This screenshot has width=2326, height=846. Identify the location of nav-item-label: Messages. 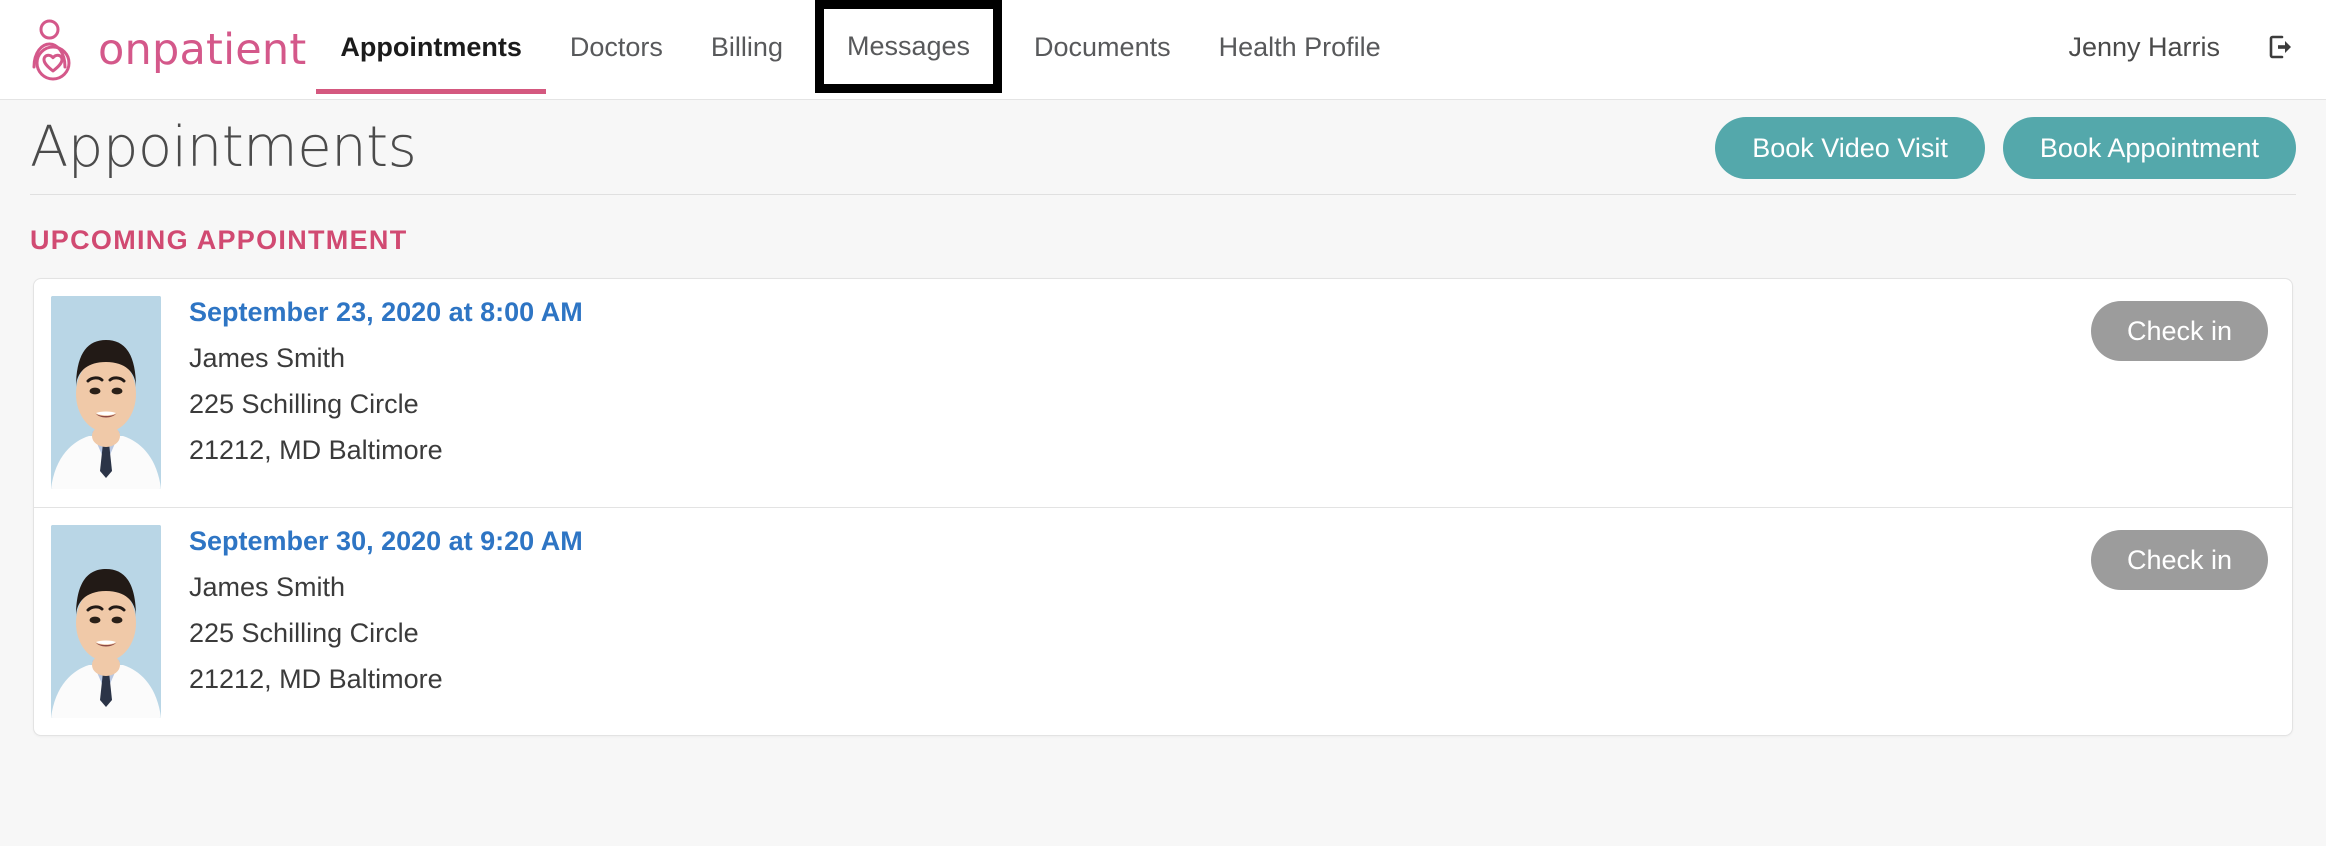
(908, 46).